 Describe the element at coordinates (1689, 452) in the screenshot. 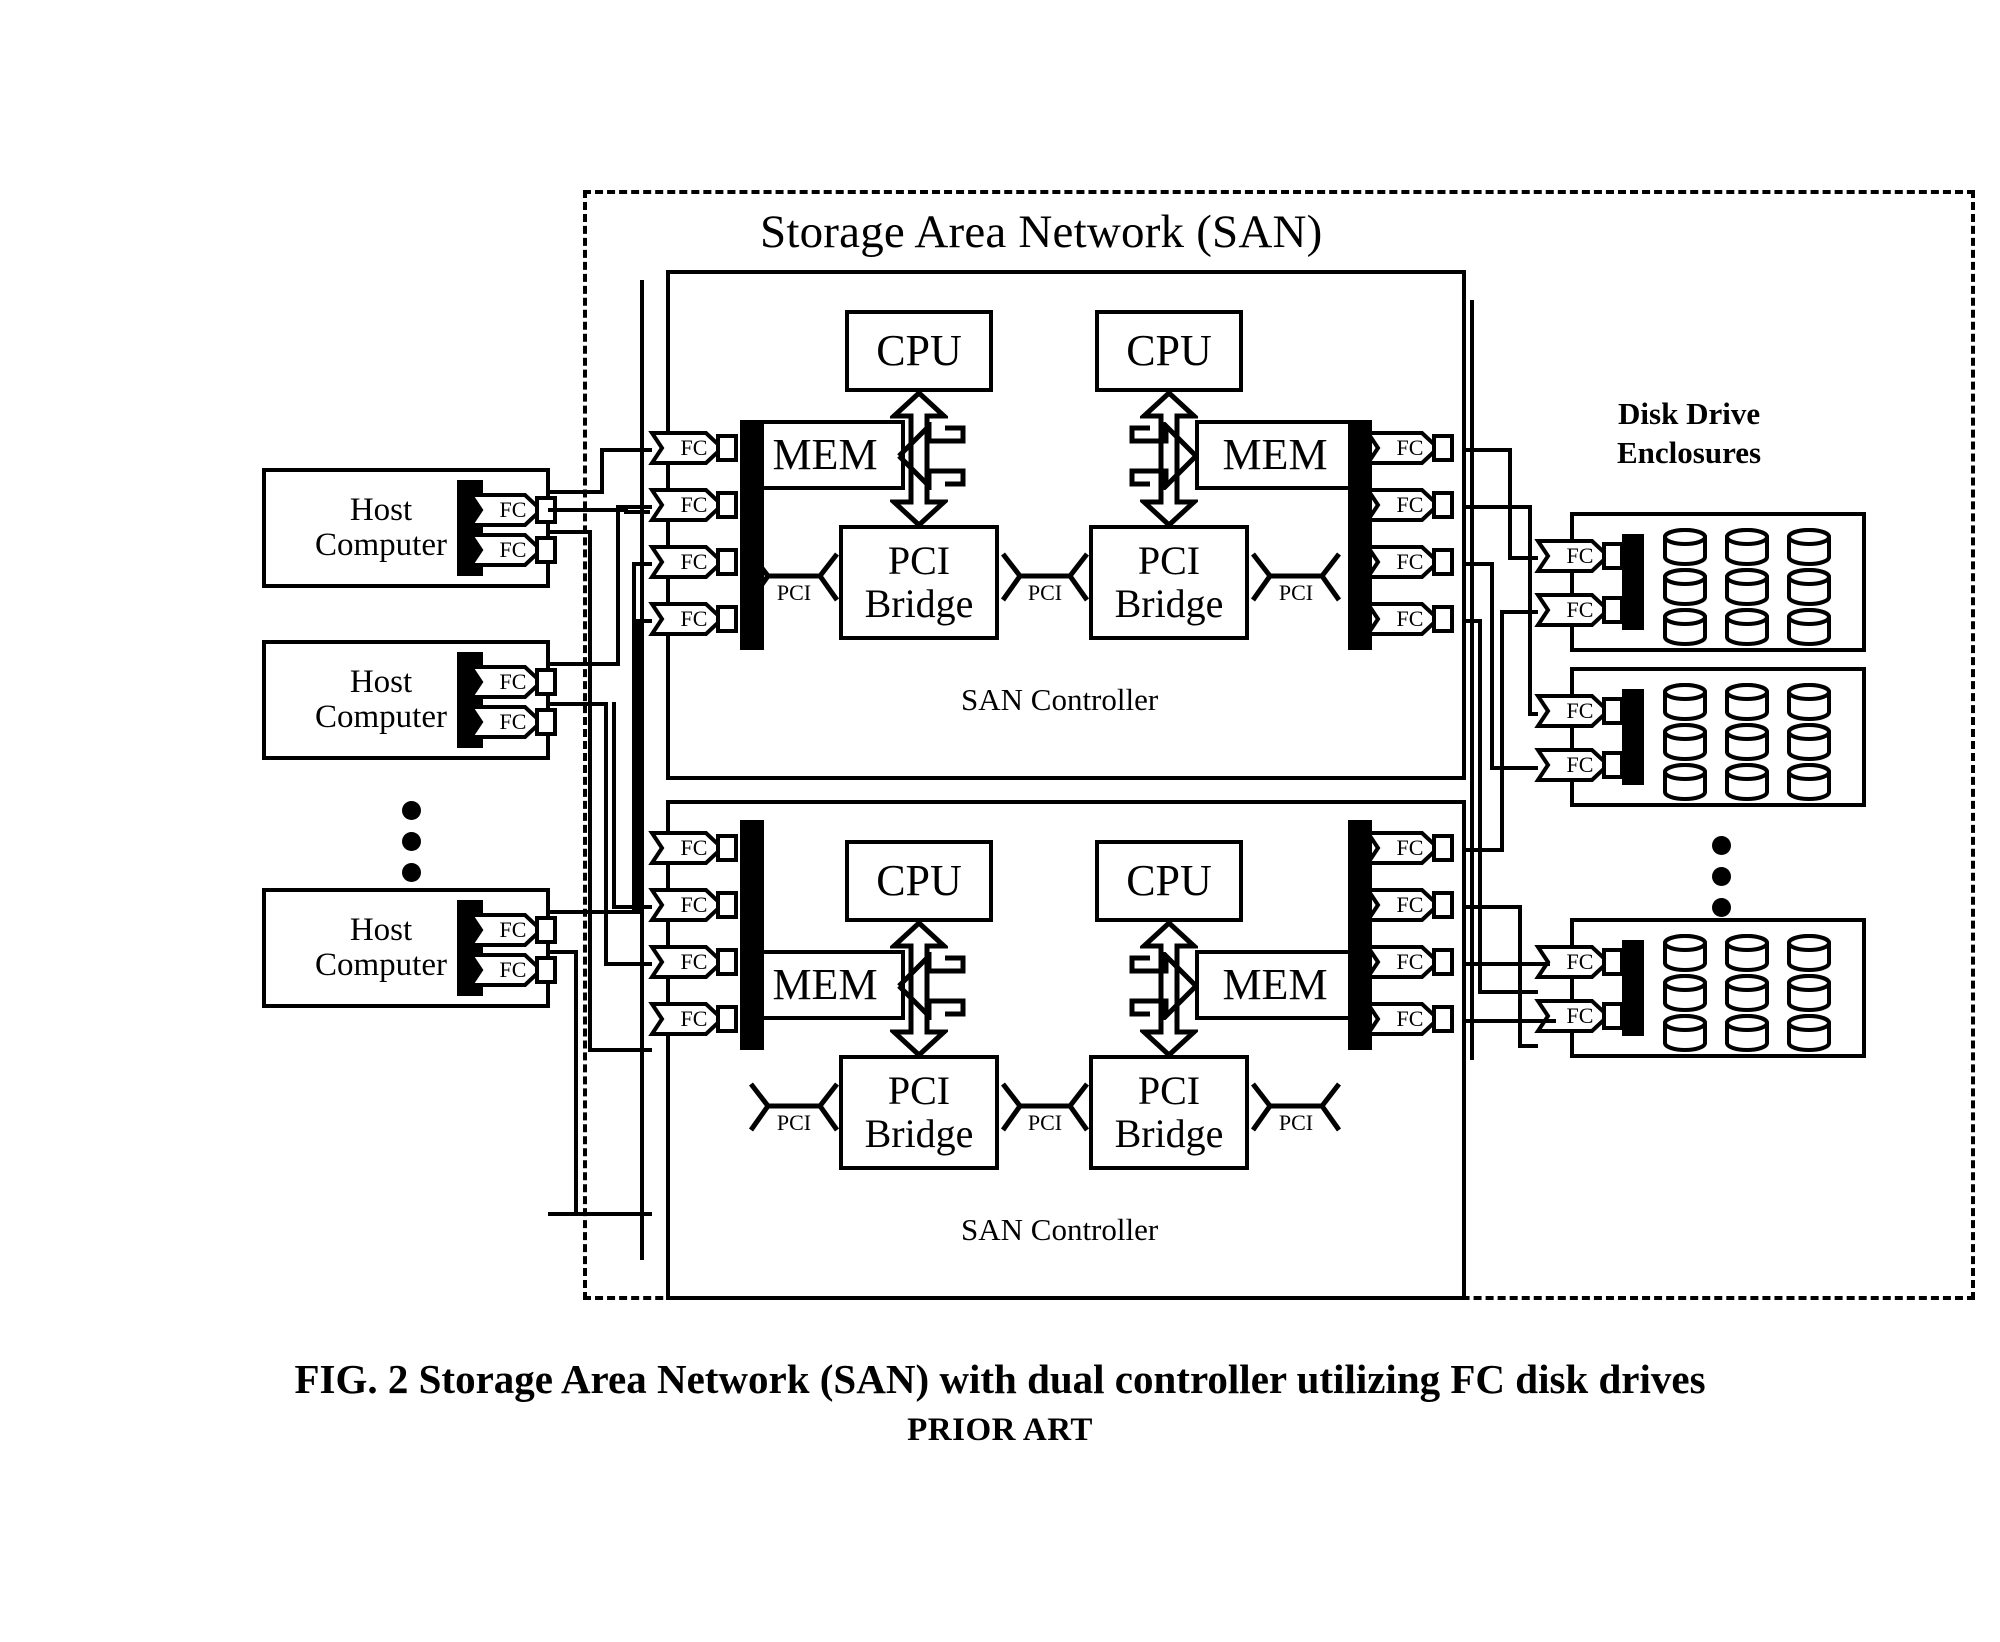

I see `disk-drive-enclosures-title-line-2: Enclosures` at that location.